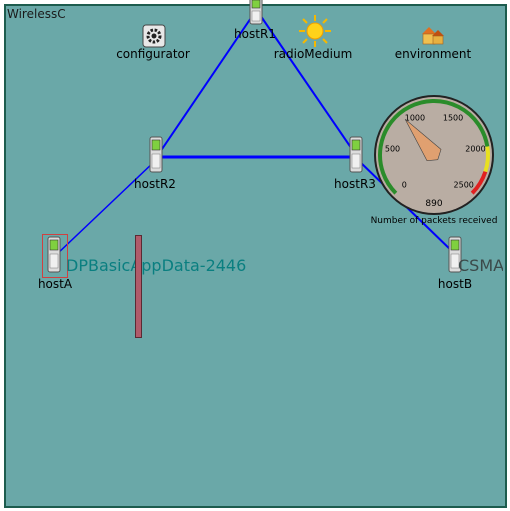 This screenshot has width=510, height=511. Describe the element at coordinates (455, 284) in the screenshot. I see `host-b-label: hostB` at that location.